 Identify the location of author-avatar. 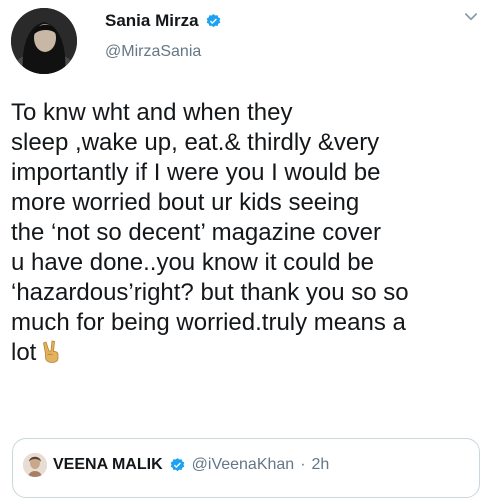
(44, 41).